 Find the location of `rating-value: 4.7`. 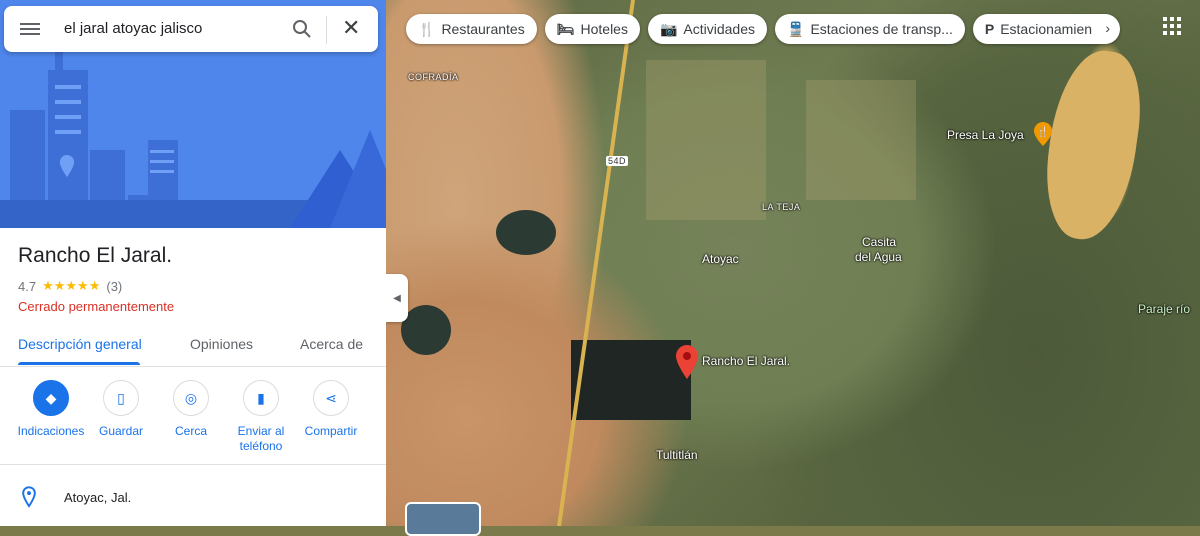

rating-value: 4.7 is located at coordinates (27, 286).